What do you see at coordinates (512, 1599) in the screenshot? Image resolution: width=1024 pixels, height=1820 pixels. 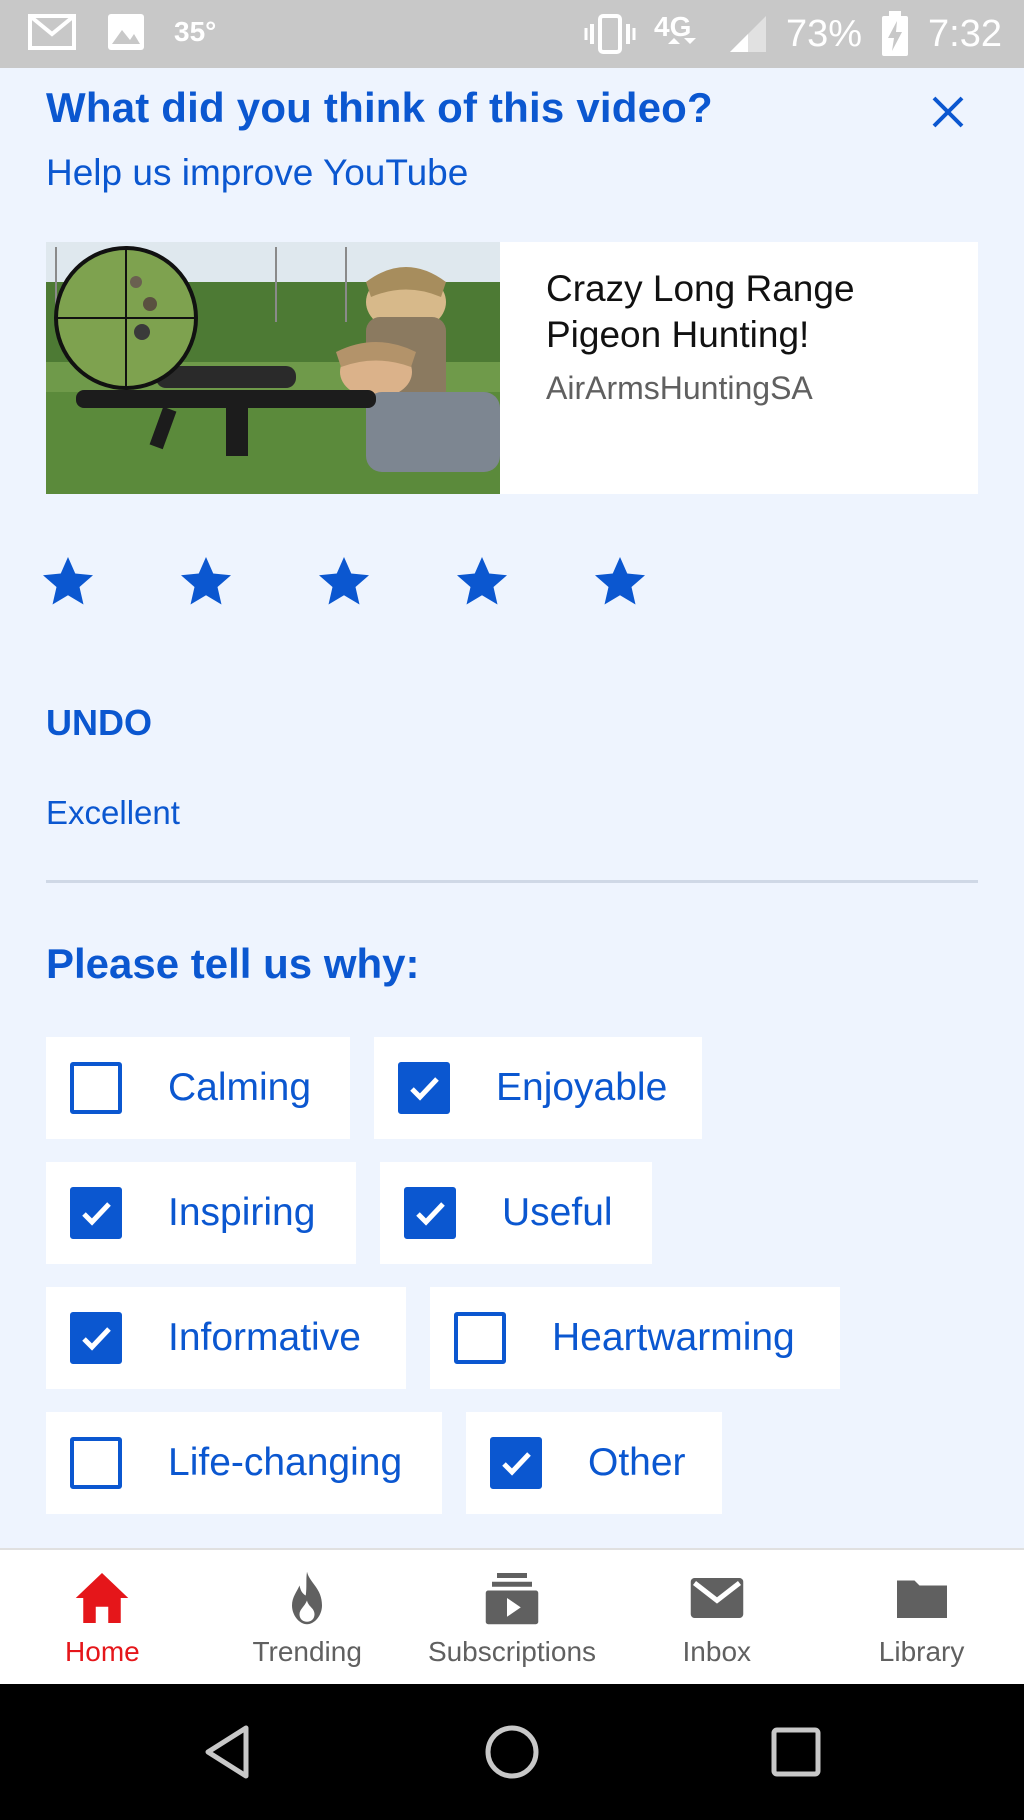 I see `subscriptions-icon` at bounding box center [512, 1599].